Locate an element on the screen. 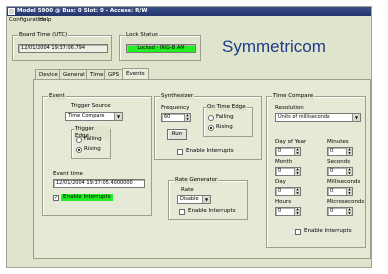  on-time-edge-falling-label: Falling is located at coordinates (225, 117).